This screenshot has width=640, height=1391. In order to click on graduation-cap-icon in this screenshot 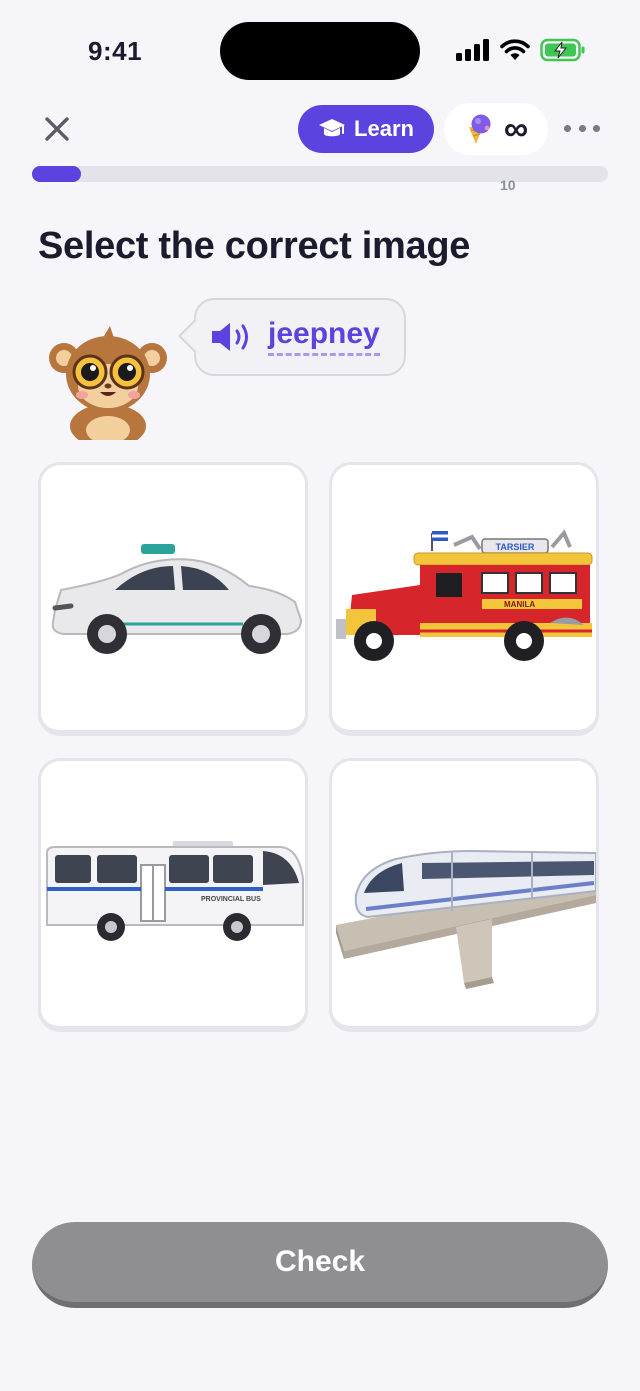, I will do `click(332, 128)`.